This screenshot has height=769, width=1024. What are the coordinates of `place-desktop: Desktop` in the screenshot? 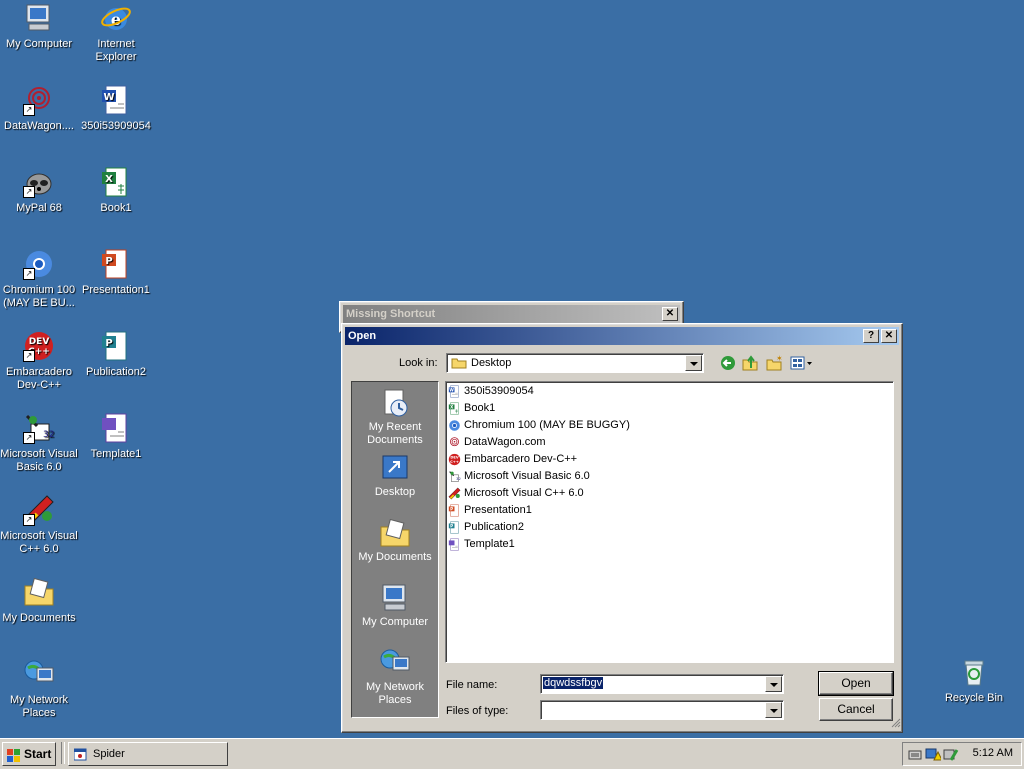 It's located at (395, 475).